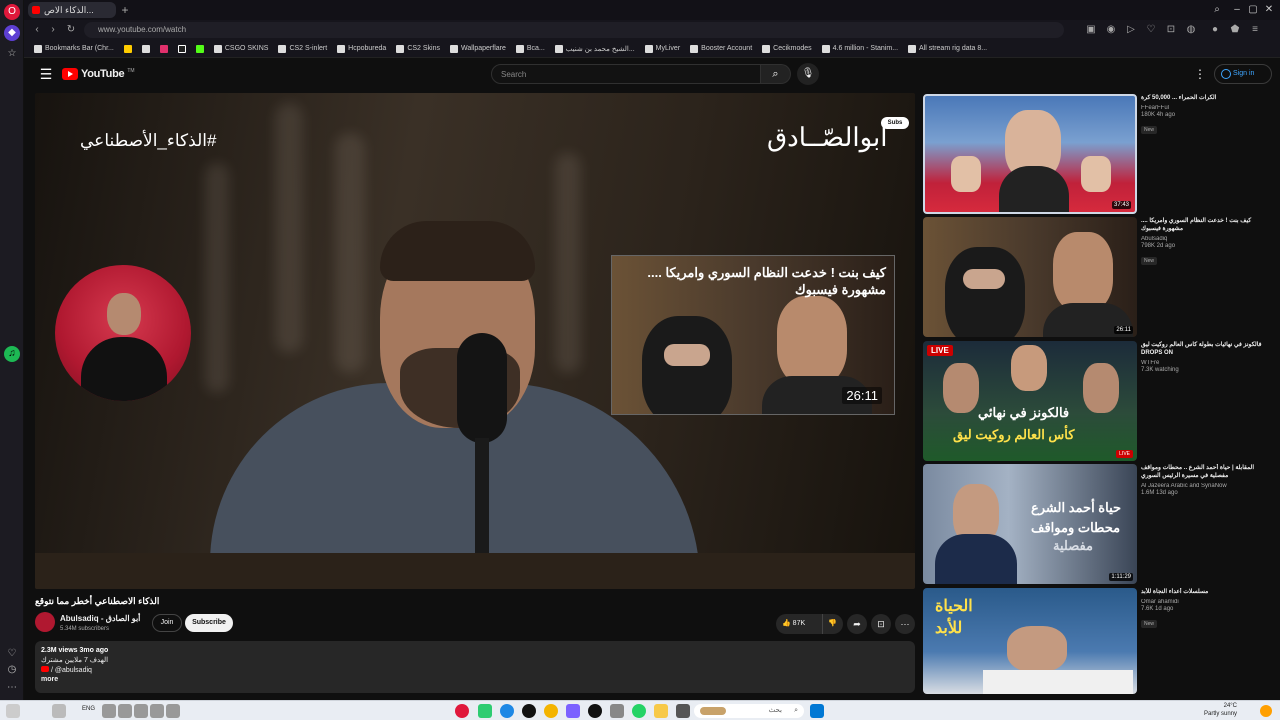 This screenshot has width=1280, height=720. I want to click on more-actions-button: ⋯, so click(905, 624).